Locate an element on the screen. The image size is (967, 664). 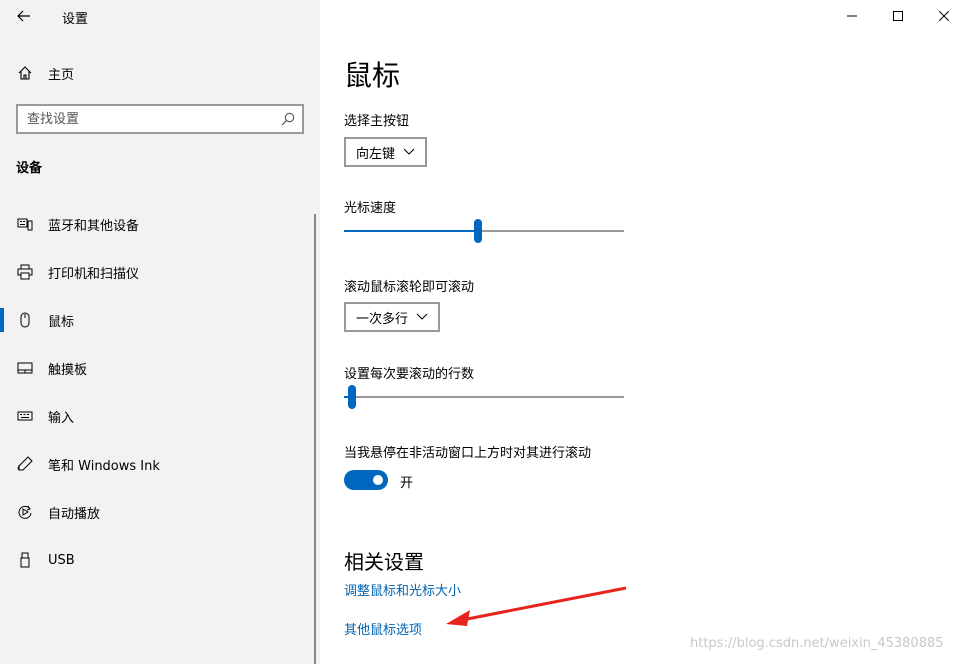
sidebar-item-label: 笔和 Windows Ink is located at coordinates (104, 466).